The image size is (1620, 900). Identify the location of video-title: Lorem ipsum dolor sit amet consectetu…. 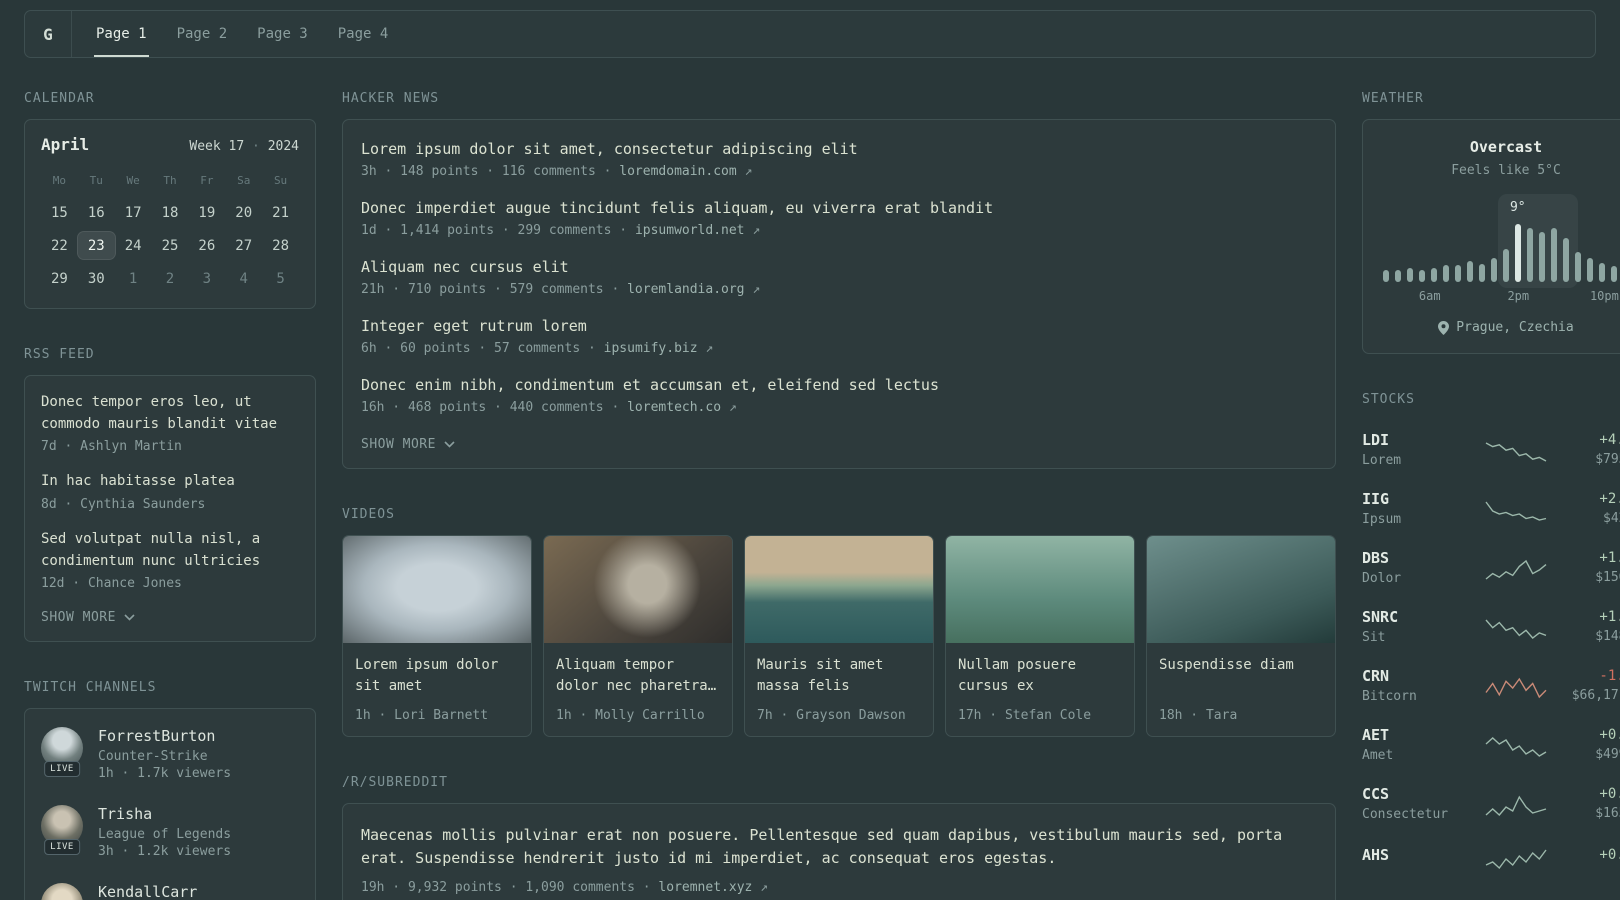
(437, 676).